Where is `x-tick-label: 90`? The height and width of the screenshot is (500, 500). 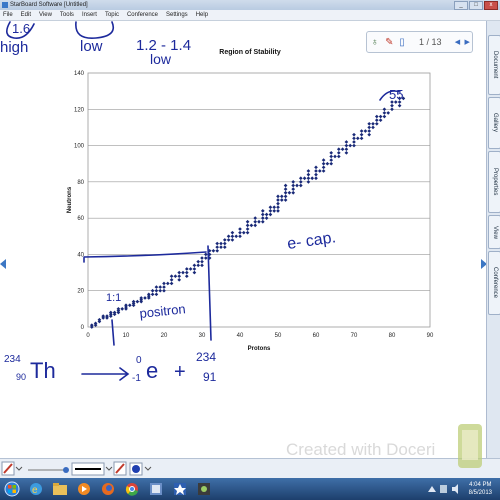
x-tick-label: 90 is located at coordinates (430, 336).